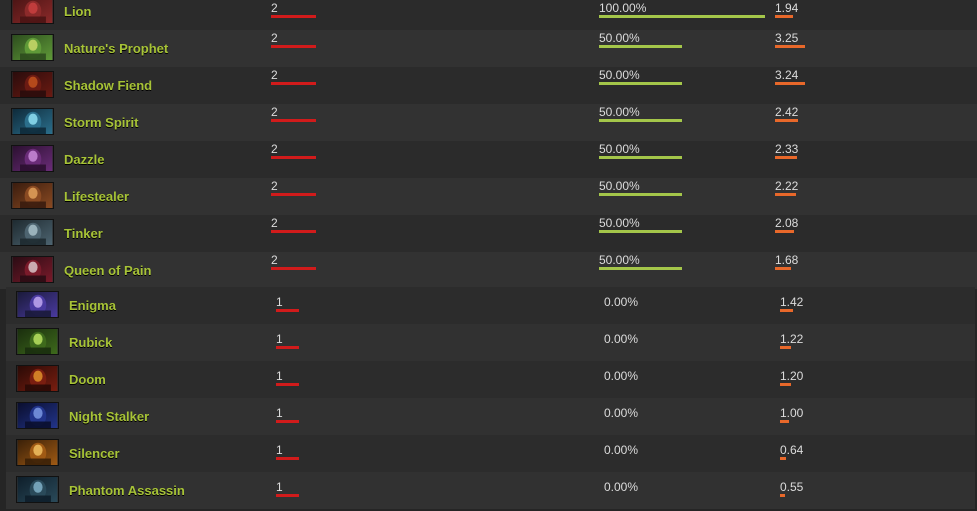 The height and width of the screenshot is (511, 977). I want to click on table-row: Nature's Prophet 2 50.00% 3.25, so click(488, 48).